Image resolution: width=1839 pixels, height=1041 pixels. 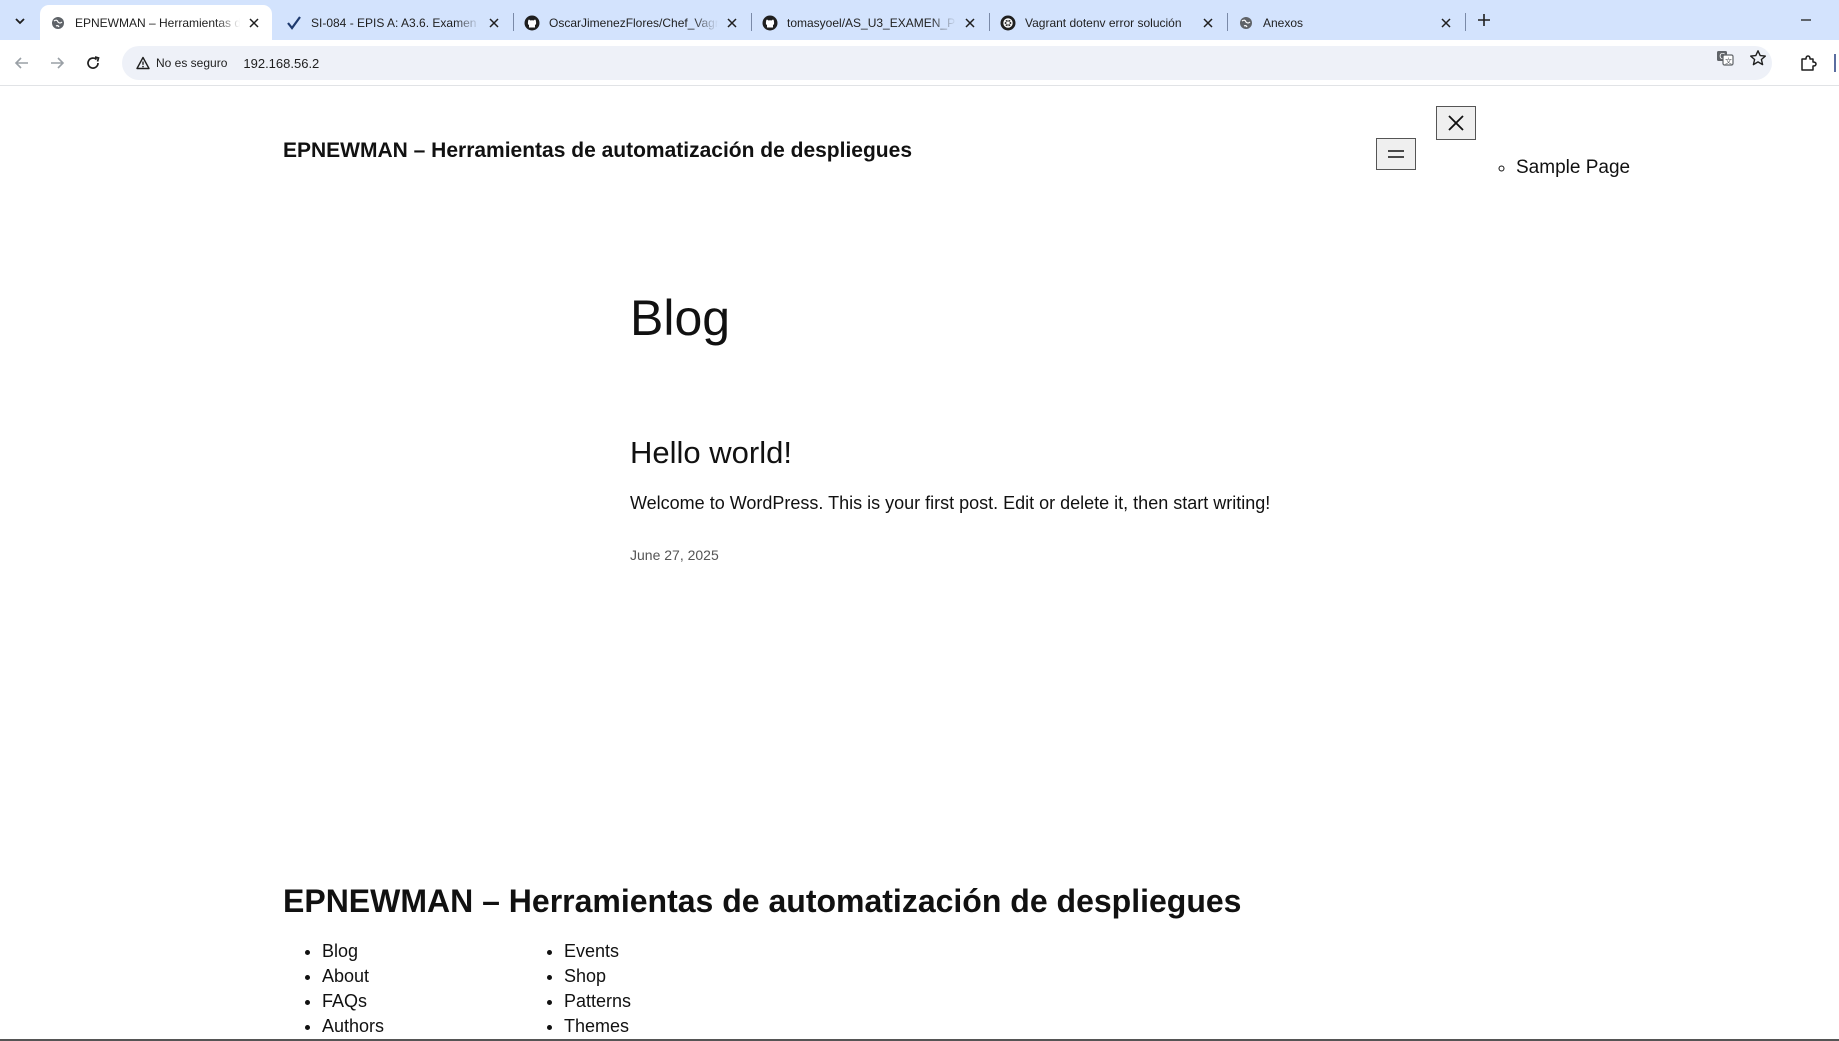 What do you see at coordinates (192, 63) in the screenshot?
I see `security-label: No es seguro` at bounding box center [192, 63].